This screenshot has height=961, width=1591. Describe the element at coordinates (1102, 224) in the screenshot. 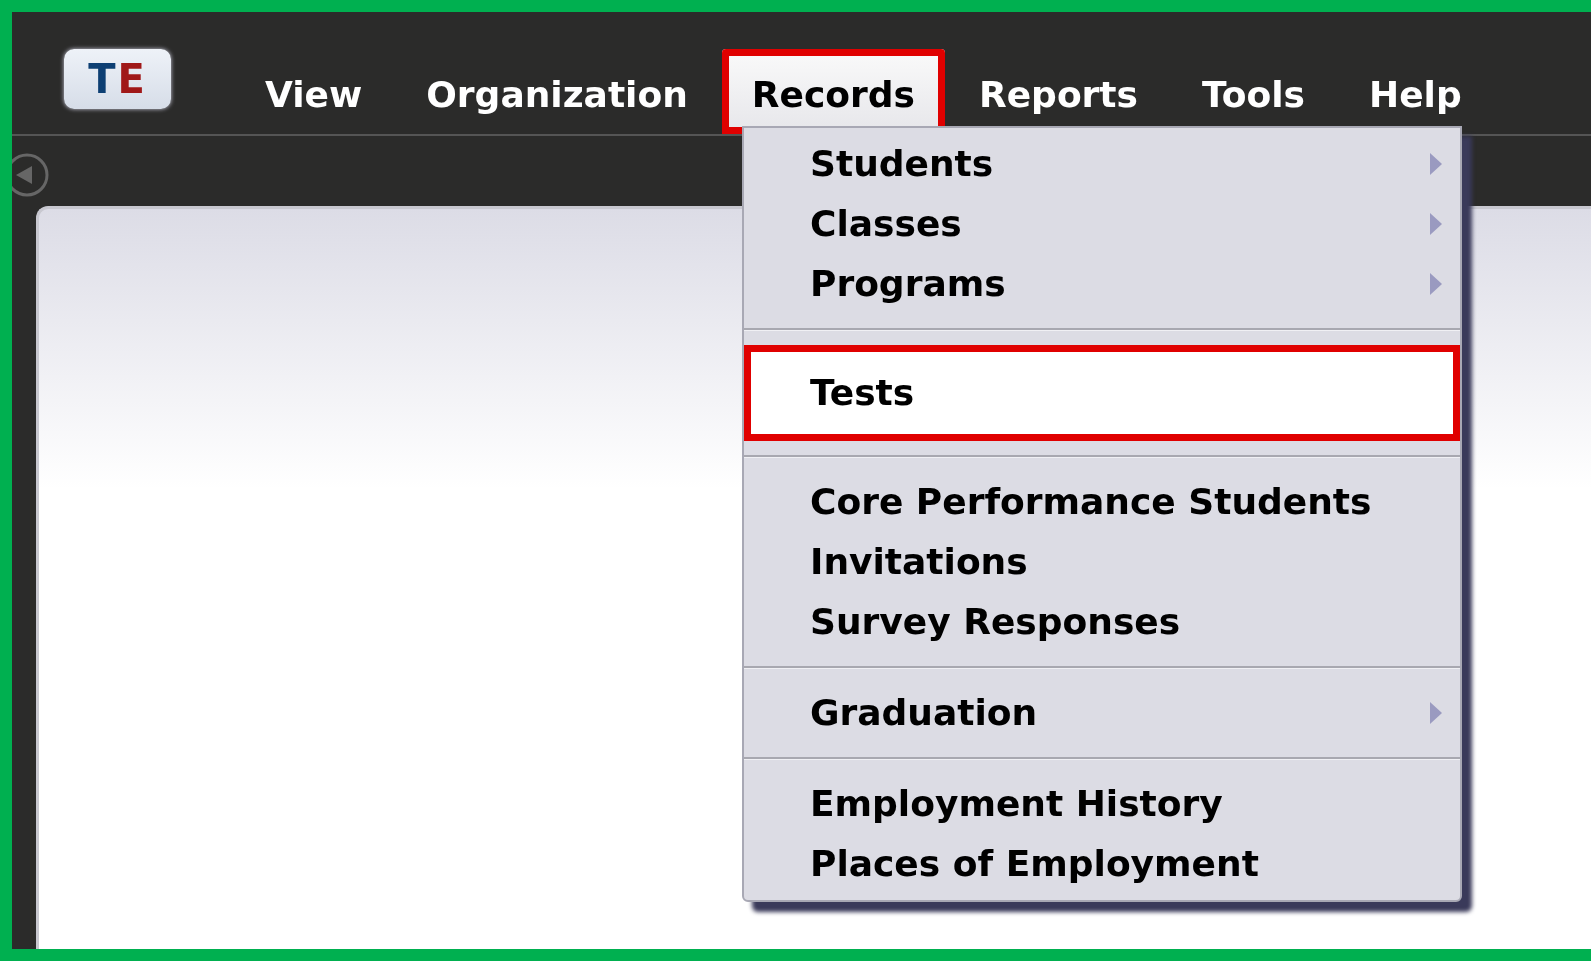

I see `menu-item: Classes` at that location.